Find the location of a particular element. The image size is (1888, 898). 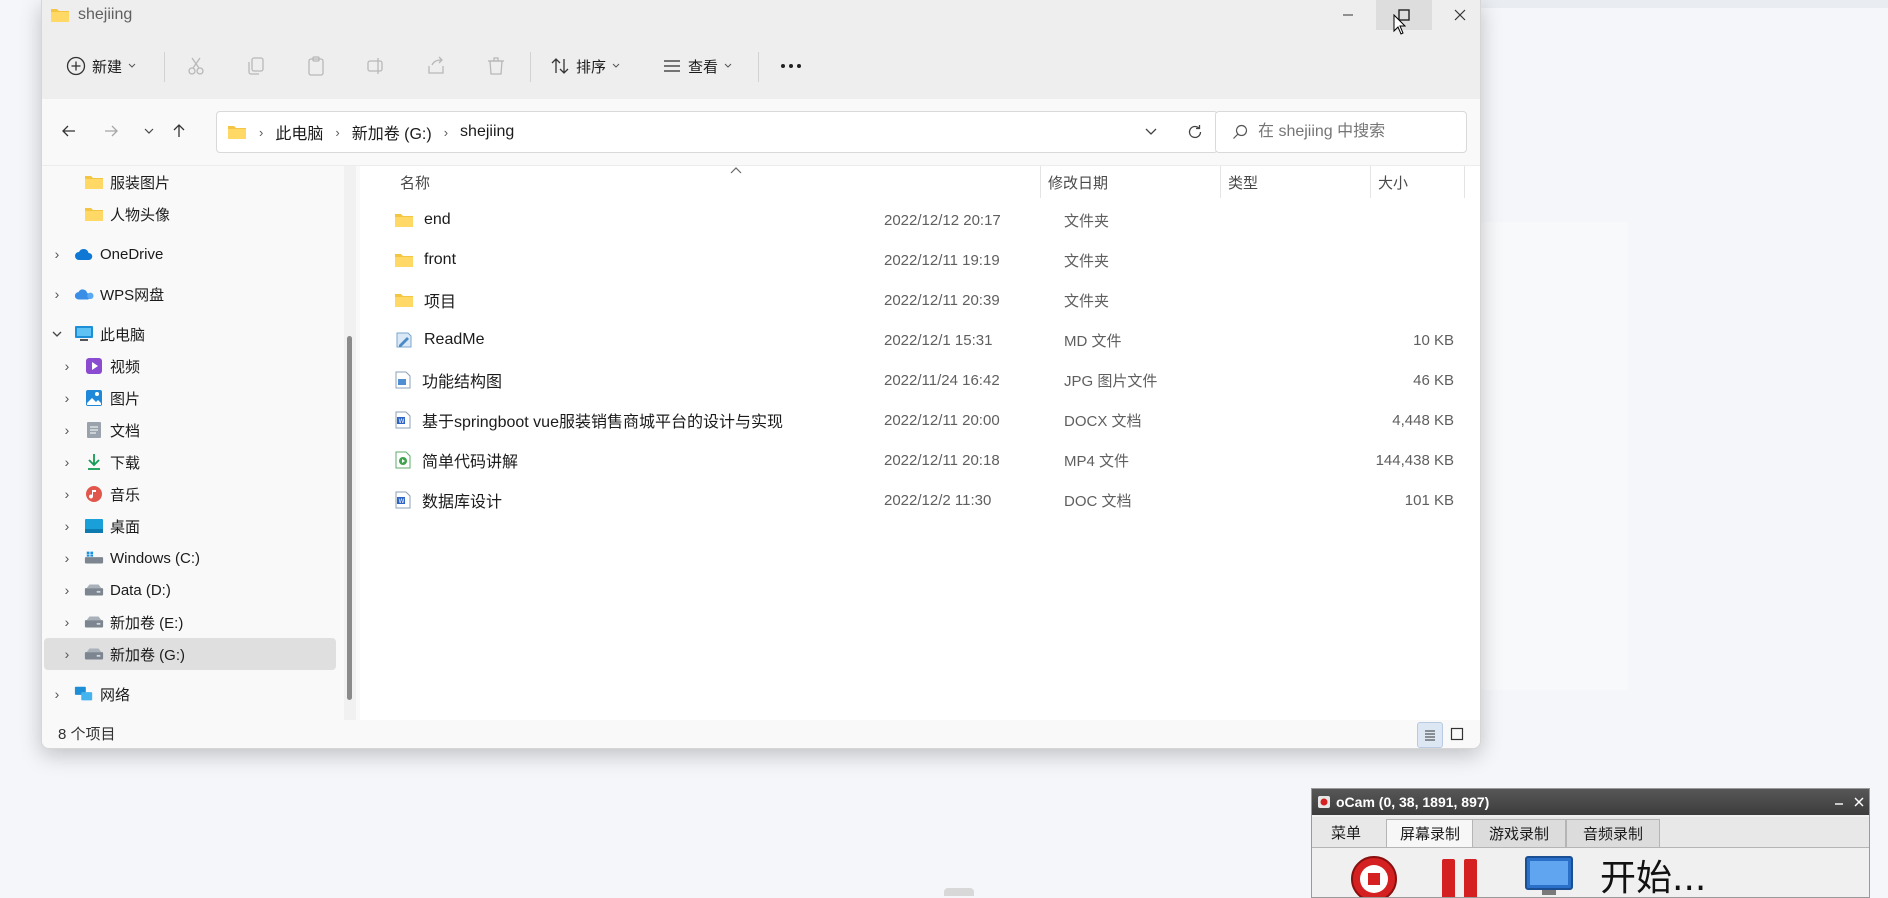

sidebar-scrollbar is located at coordinates (350, 443).